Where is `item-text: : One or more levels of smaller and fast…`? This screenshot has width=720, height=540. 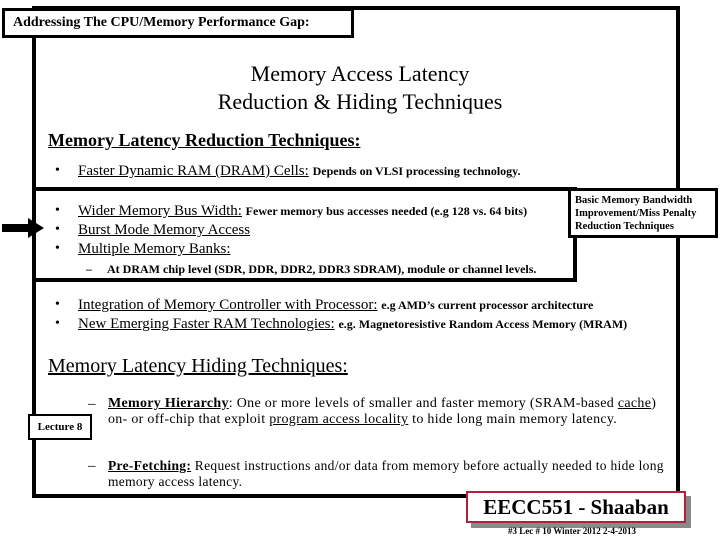
item-text: : One or more levels of smaller and fast… is located at coordinates (423, 403).